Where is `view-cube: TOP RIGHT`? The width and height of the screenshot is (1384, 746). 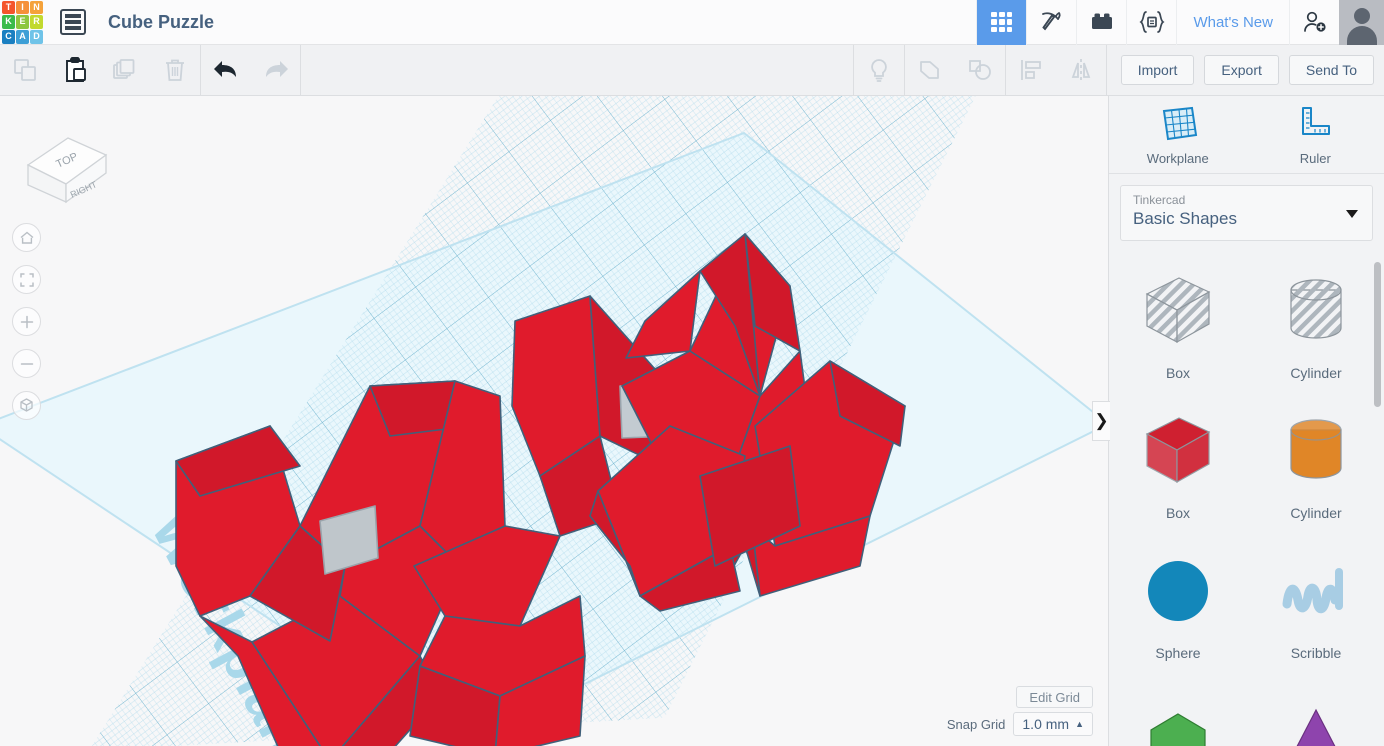
view-cube: TOP RIGHT is located at coordinates (57, 160).